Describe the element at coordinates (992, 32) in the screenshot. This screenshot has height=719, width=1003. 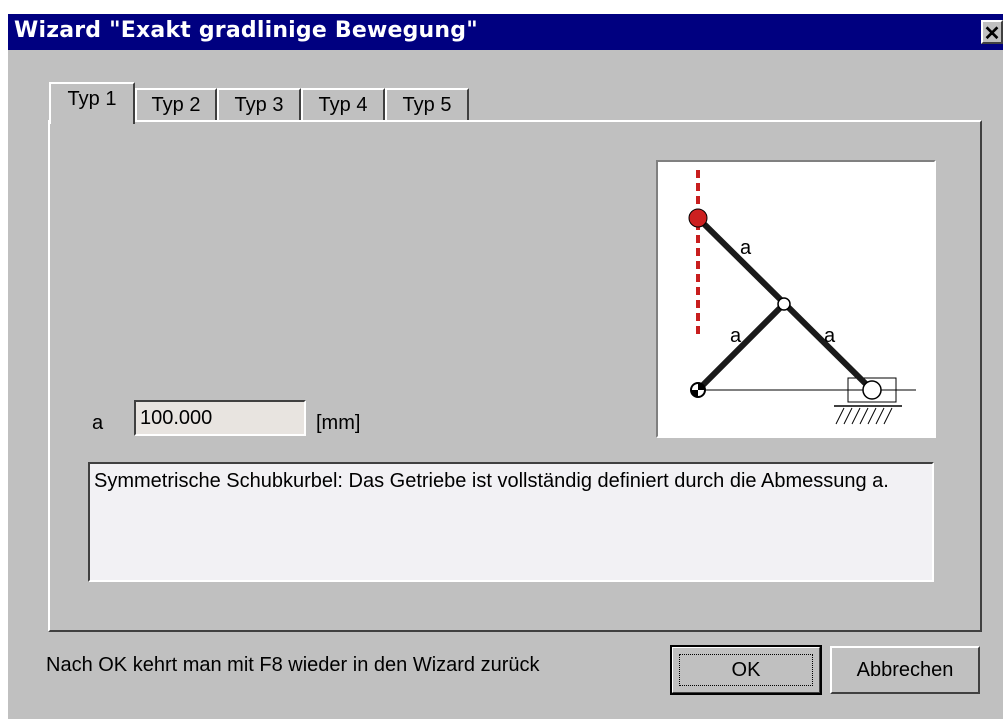
I see `close-button: ✕` at that location.